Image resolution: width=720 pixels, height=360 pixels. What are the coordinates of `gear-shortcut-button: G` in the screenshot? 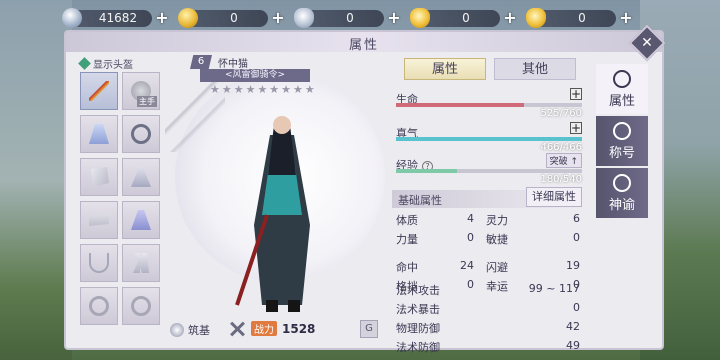 It's located at (369, 329).